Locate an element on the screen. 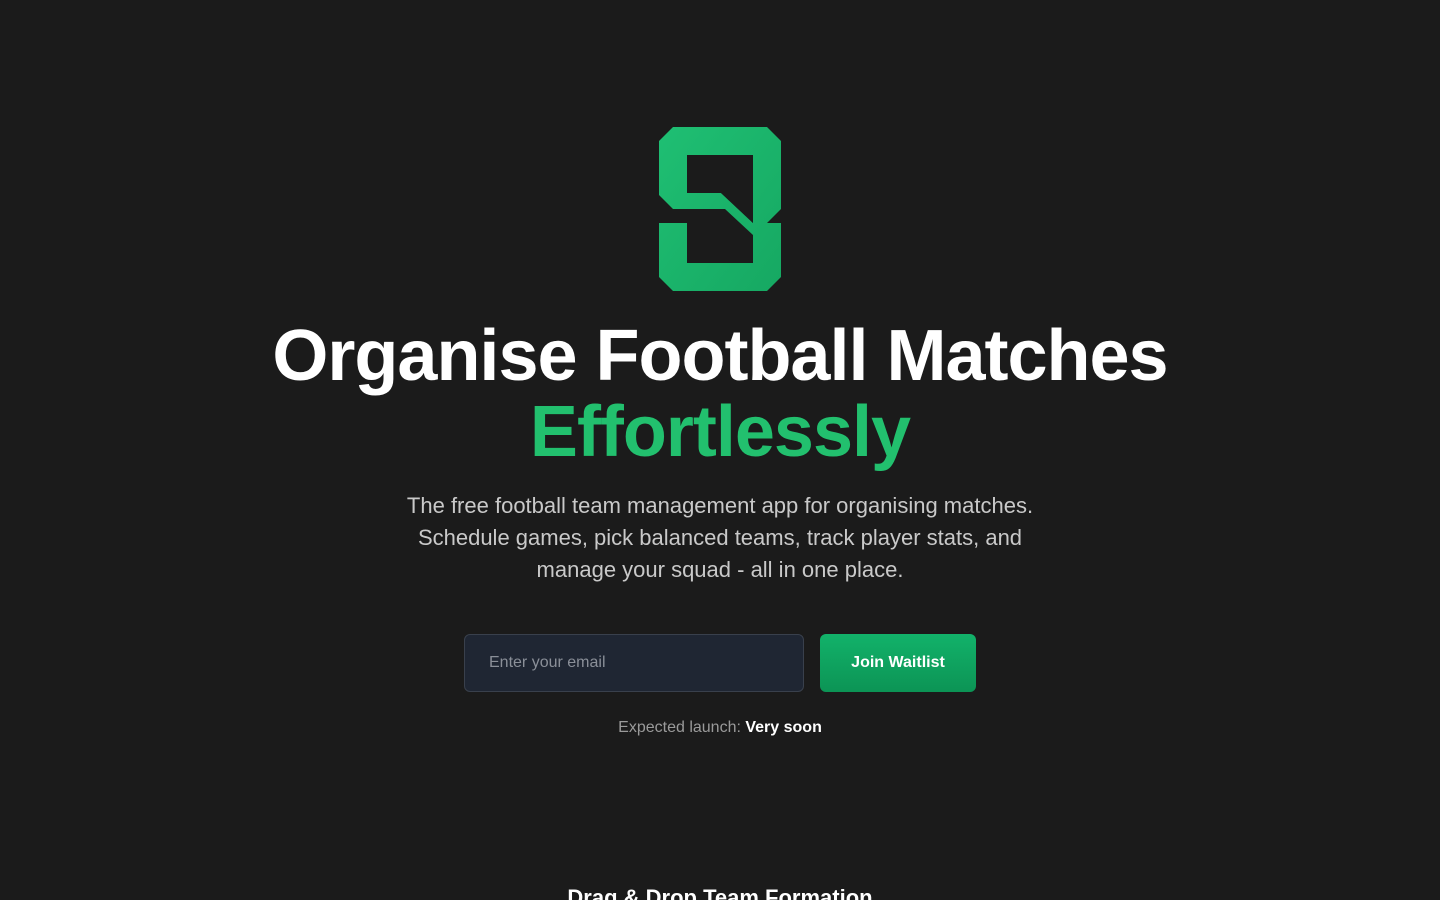  s-shield-logo-icon is located at coordinates (720, 209).